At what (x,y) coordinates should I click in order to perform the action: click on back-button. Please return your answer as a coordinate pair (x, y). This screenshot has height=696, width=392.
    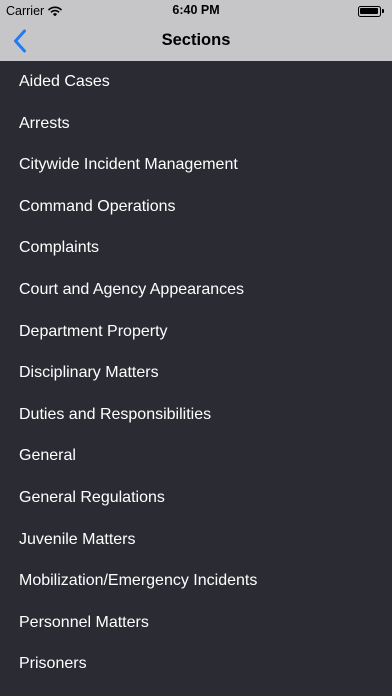
    Looking at the image, I should click on (20, 41).